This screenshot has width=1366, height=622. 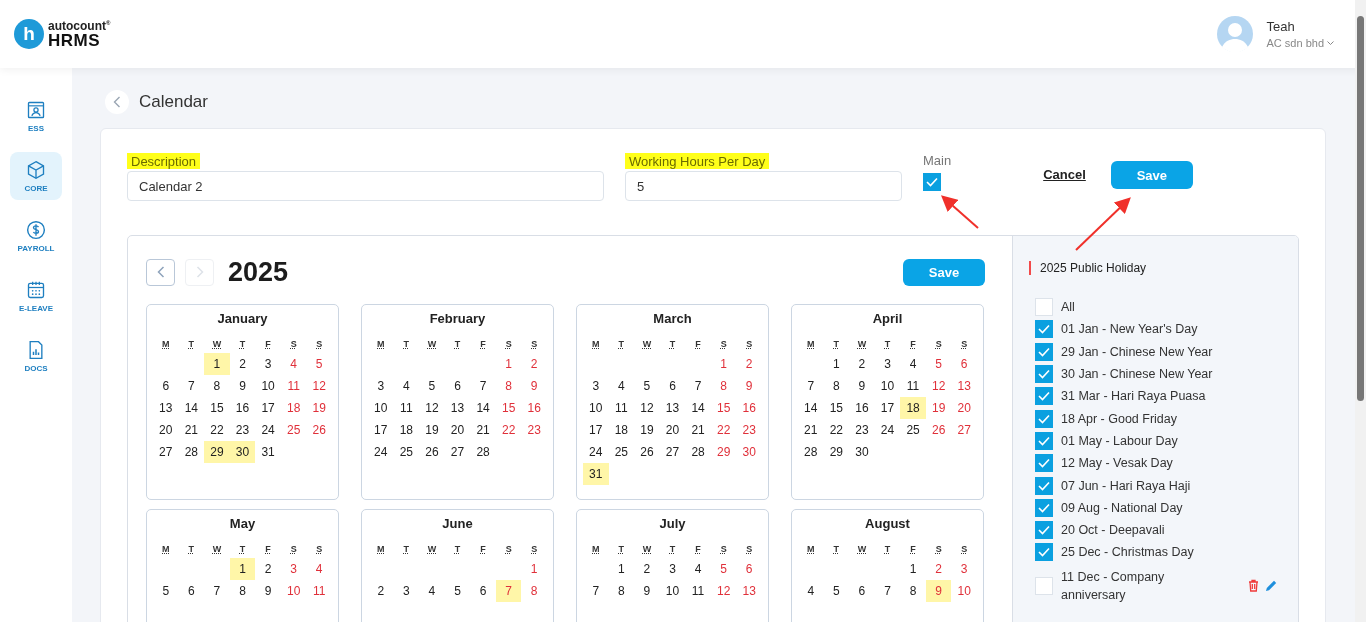 What do you see at coordinates (1360, 208) in the screenshot?
I see `scrollbar-thumb` at bounding box center [1360, 208].